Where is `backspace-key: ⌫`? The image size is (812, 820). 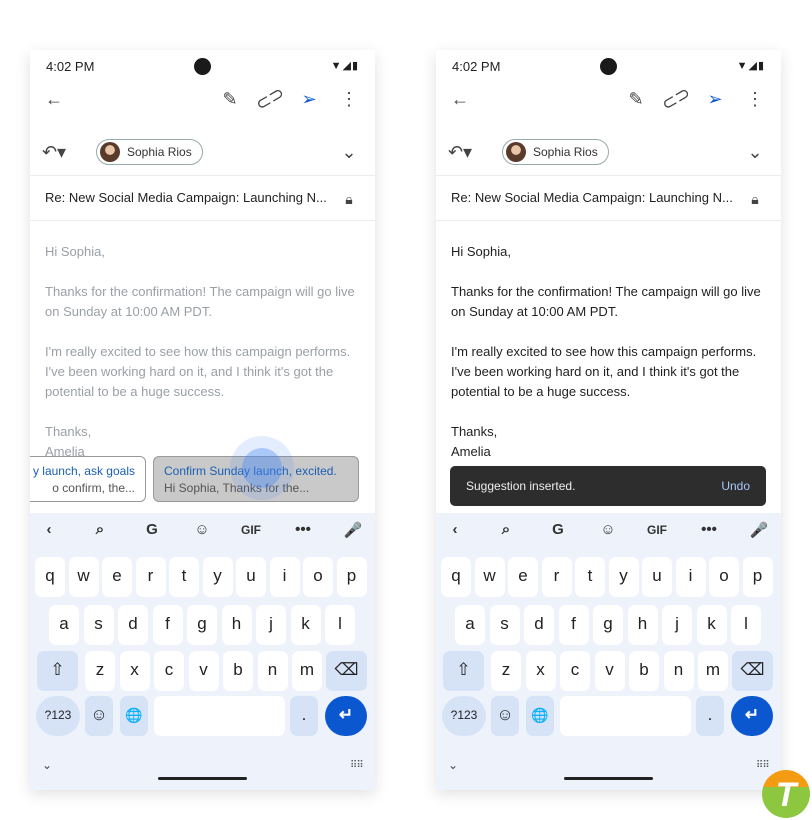 backspace-key: ⌫ is located at coordinates (346, 671).